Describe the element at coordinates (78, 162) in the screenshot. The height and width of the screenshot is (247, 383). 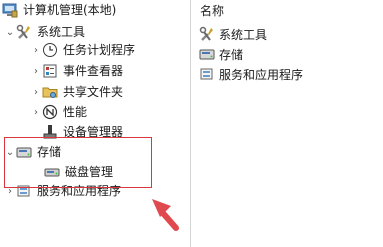
I see `storage-highlight-box` at that location.